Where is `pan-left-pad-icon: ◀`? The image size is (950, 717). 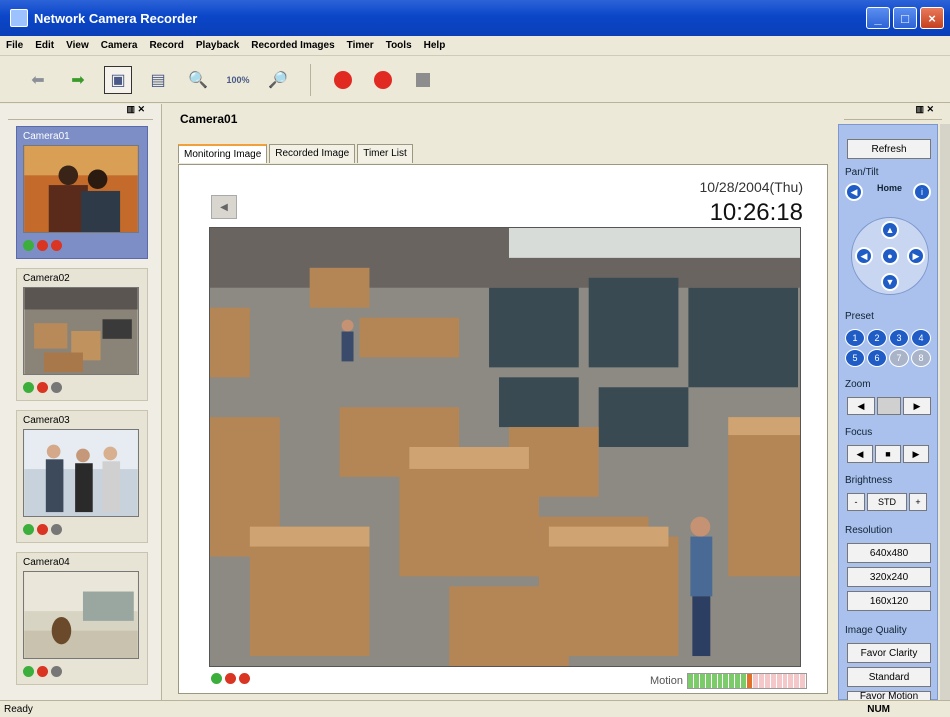
pan-left-pad-icon: ◀ is located at coordinates (864, 256).